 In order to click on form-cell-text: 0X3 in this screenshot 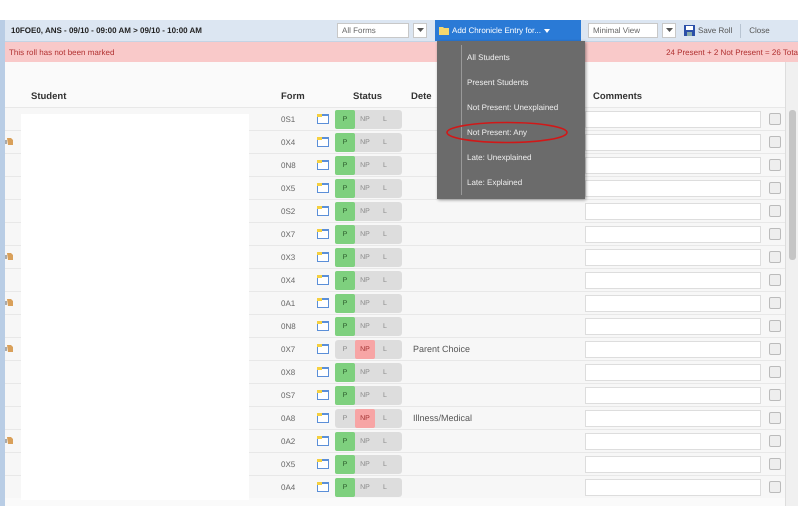, I will do `click(288, 257)`.